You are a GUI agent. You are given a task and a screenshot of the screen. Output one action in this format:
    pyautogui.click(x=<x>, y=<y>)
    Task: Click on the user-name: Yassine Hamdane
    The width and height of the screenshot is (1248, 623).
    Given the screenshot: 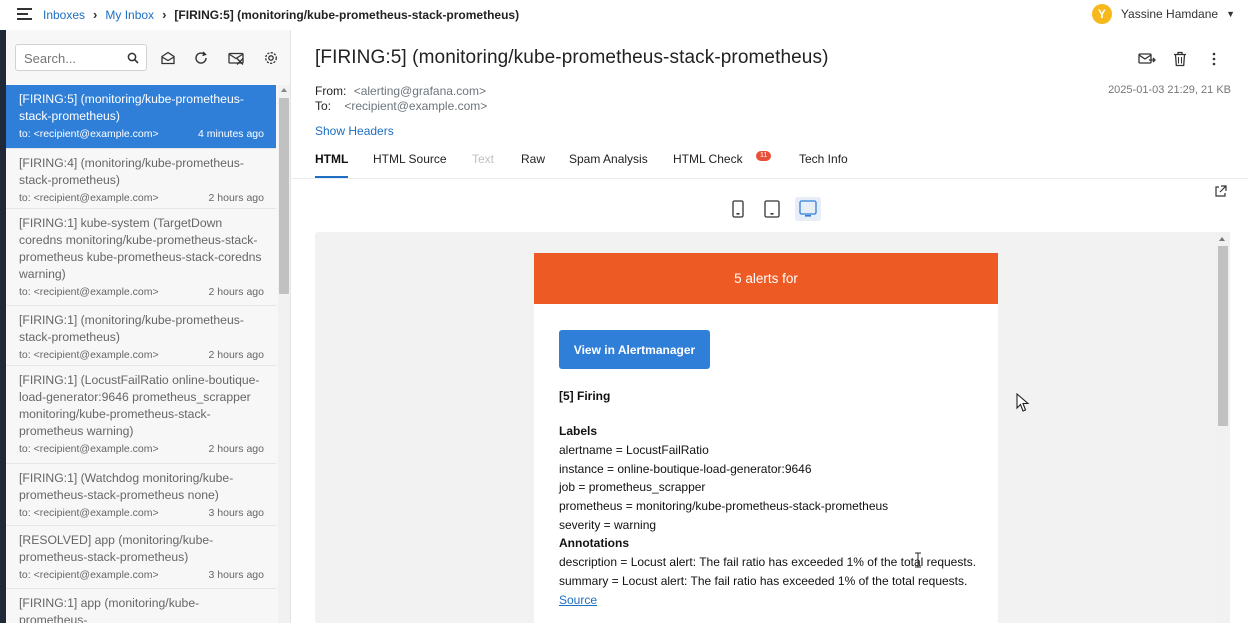 What is the action you would take?
    pyautogui.click(x=1169, y=14)
    